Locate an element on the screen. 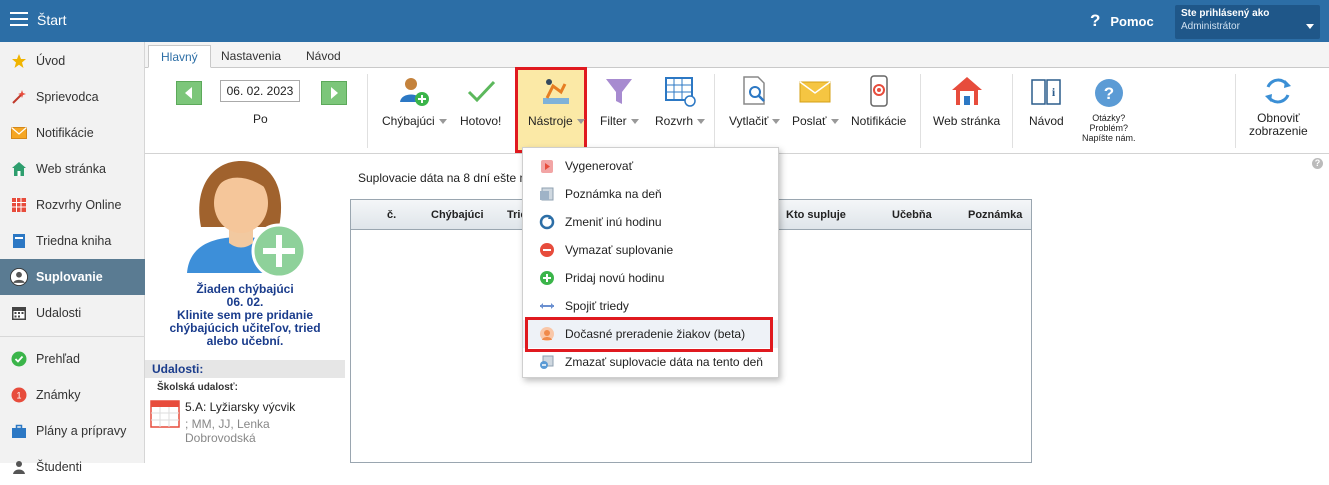  reassign-icon is located at coordinates (547, 334).